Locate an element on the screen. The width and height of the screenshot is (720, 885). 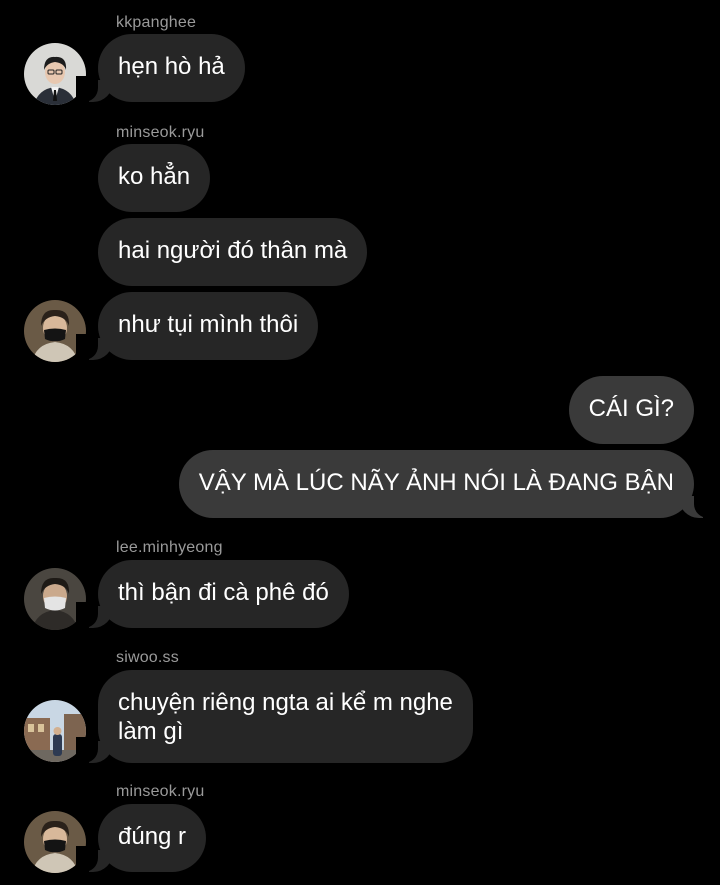
message-text: ko hẳn is located at coordinates (154, 176).